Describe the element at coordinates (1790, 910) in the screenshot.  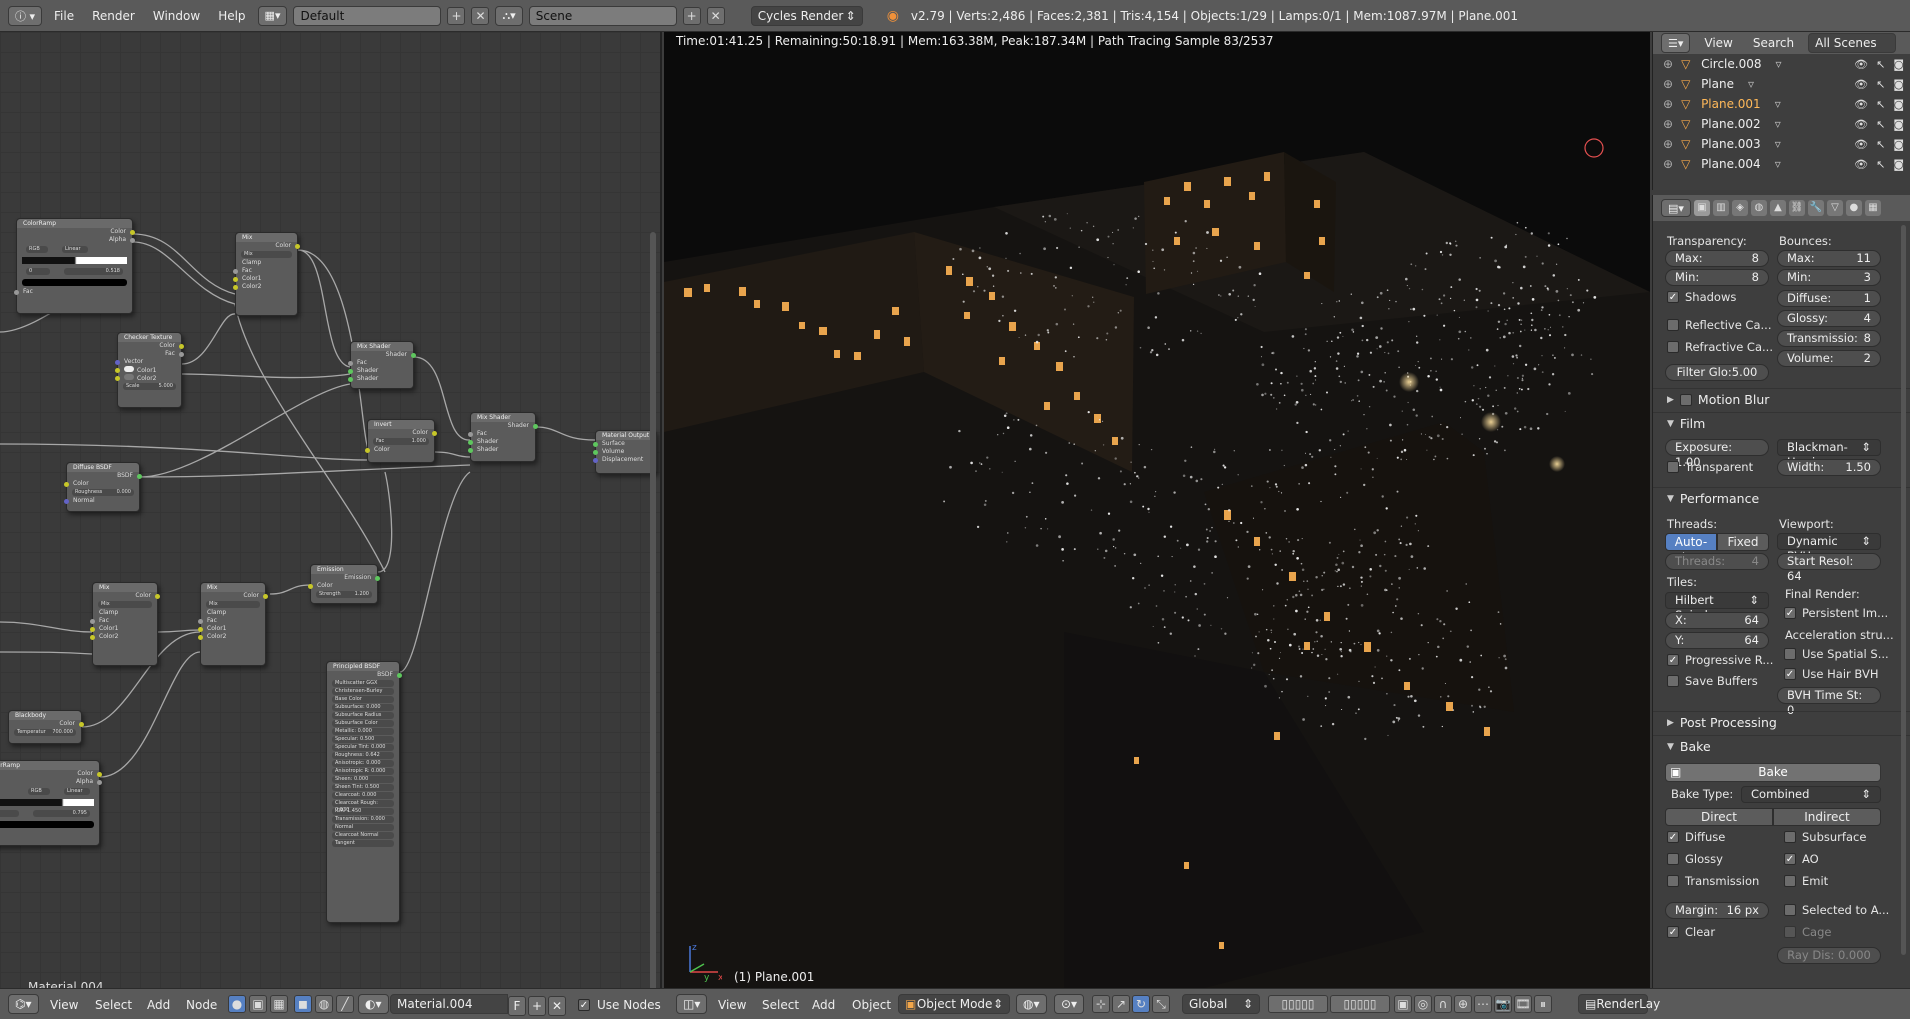
I see `selected-to-active-checkbox` at that location.